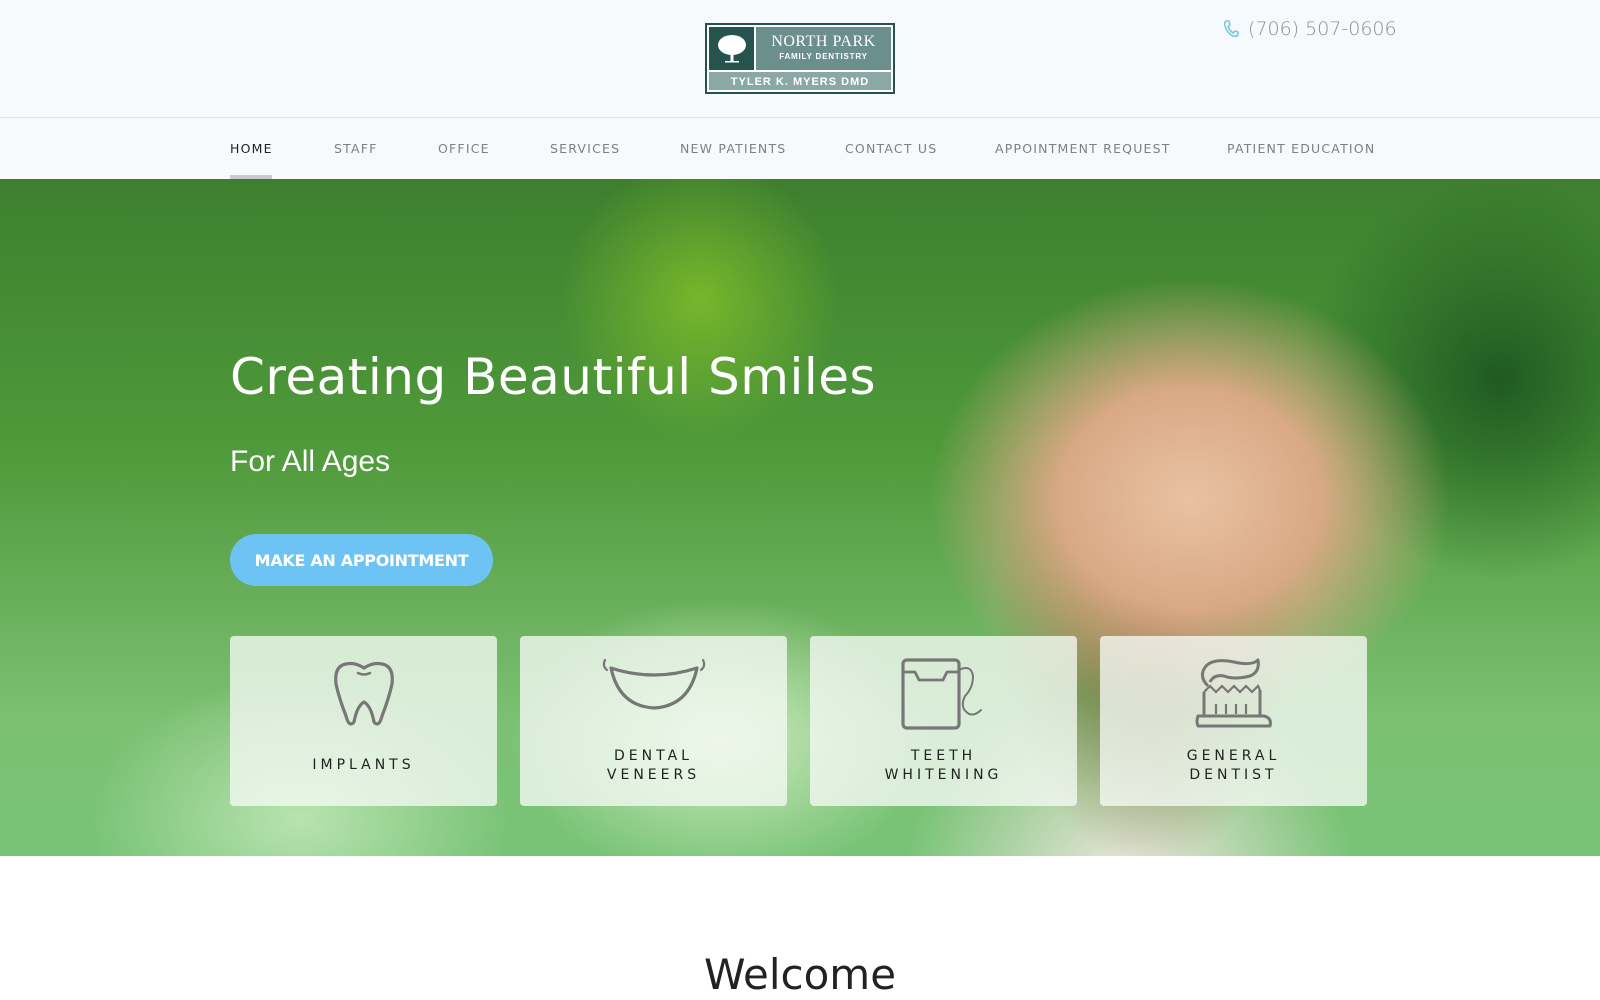 This screenshot has width=1600, height=1000. I want to click on nav-item-new-patients: NEW PATIENTS, so click(733, 148).